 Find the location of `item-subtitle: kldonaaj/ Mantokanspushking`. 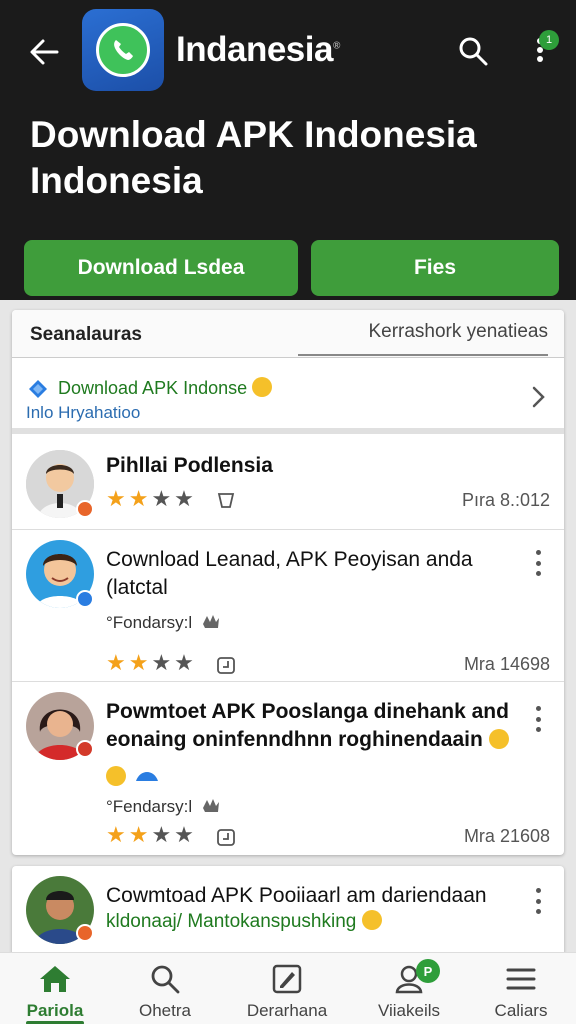

item-subtitle: kldonaaj/ Mantokanspushking is located at coordinates (244, 921).